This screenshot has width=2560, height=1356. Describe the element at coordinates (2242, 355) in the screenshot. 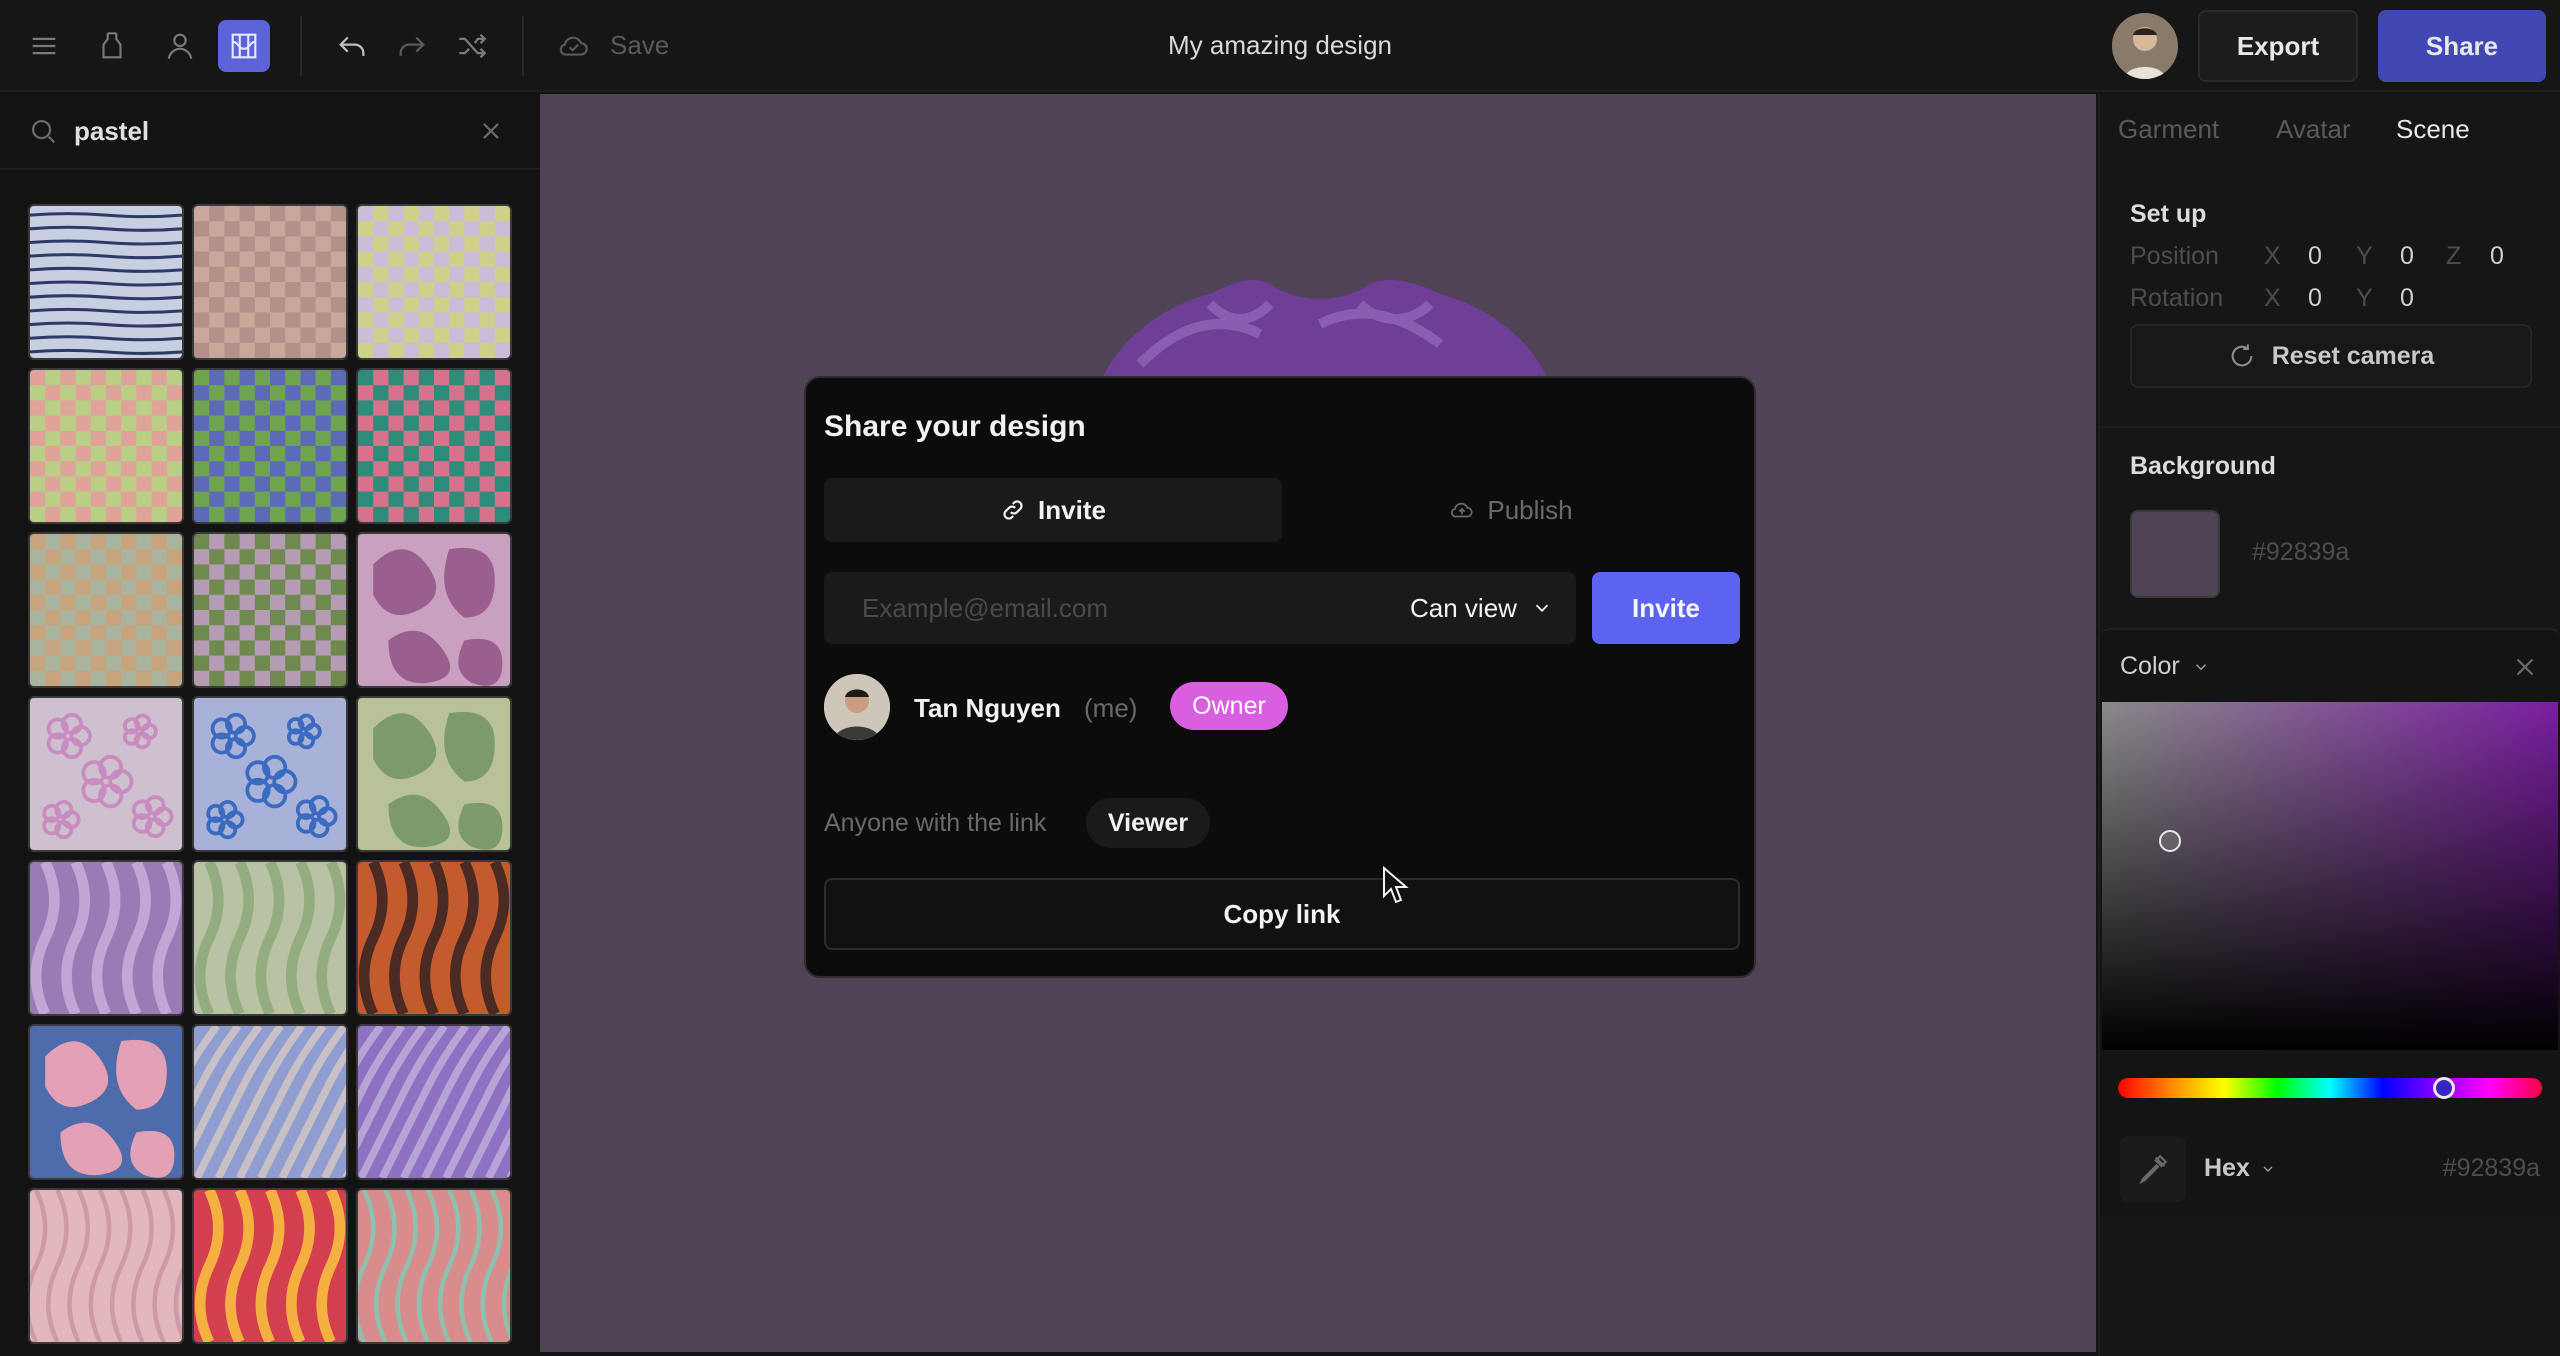

I see `refresh-icon` at that location.